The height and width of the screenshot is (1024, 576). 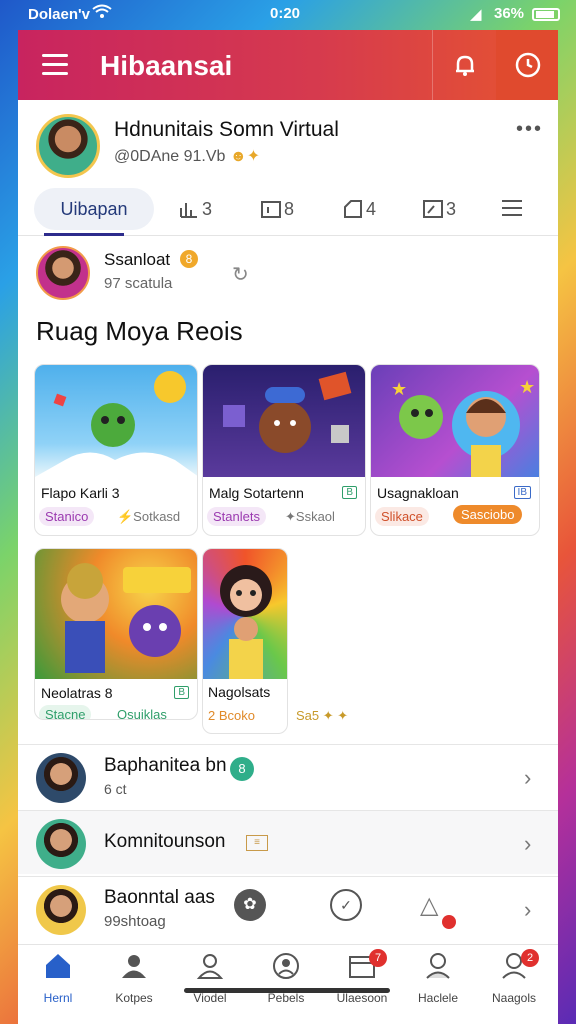 I want to click on clock-button, so click(x=527, y=65).